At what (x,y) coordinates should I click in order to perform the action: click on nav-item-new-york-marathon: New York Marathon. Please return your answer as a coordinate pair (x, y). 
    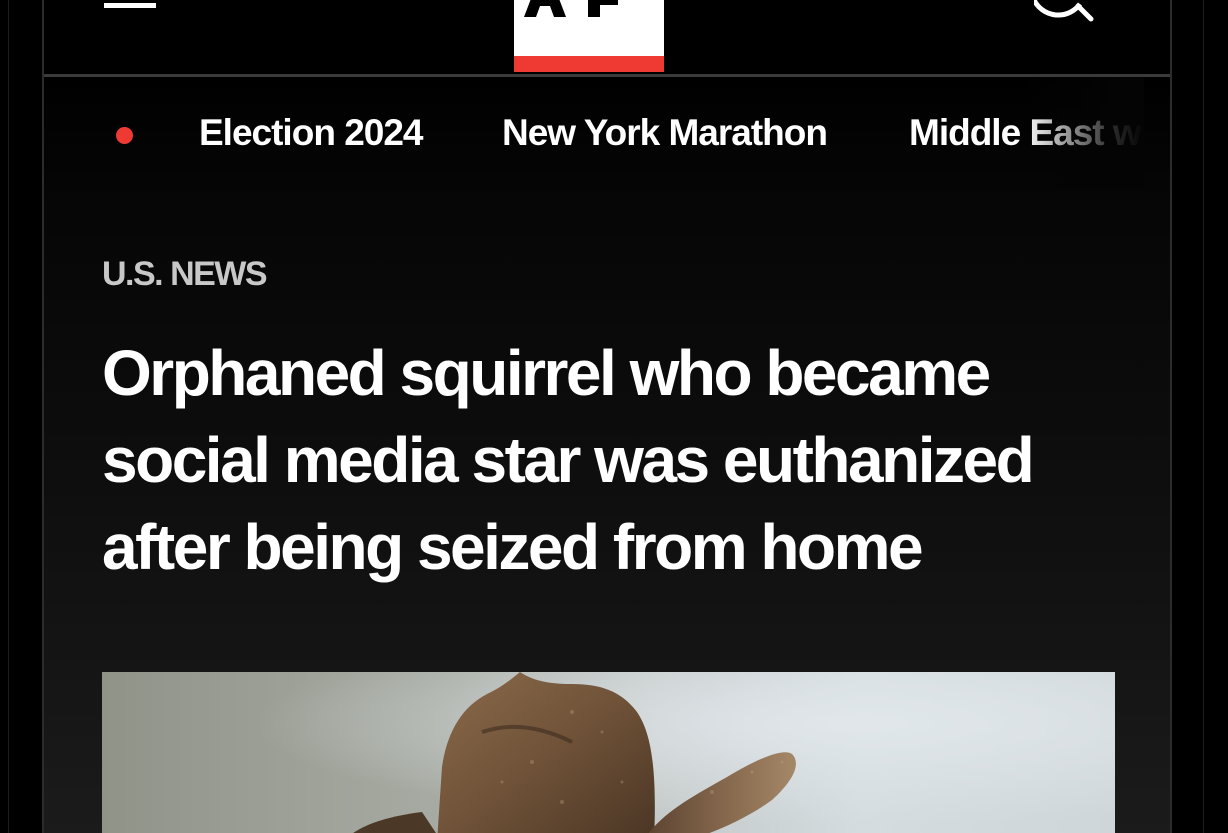
    Looking at the image, I should click on (665, 133).